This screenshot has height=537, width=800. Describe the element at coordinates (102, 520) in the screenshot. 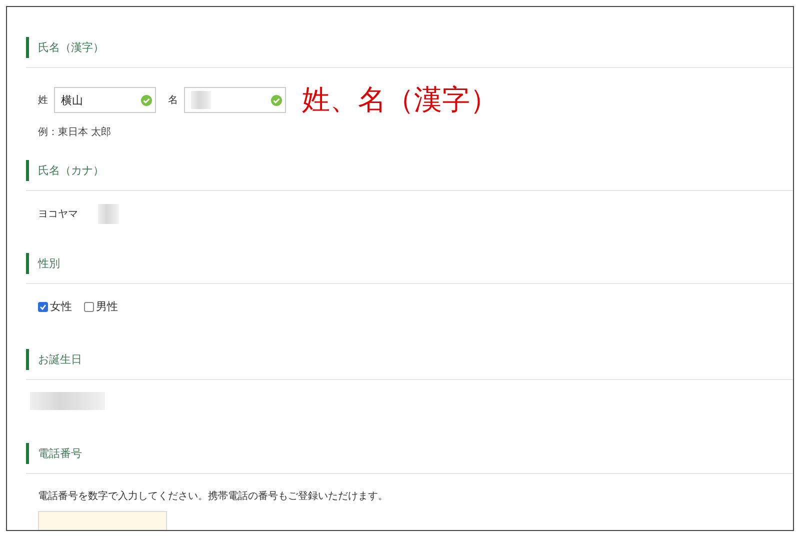

I see `phone-input` at that location.